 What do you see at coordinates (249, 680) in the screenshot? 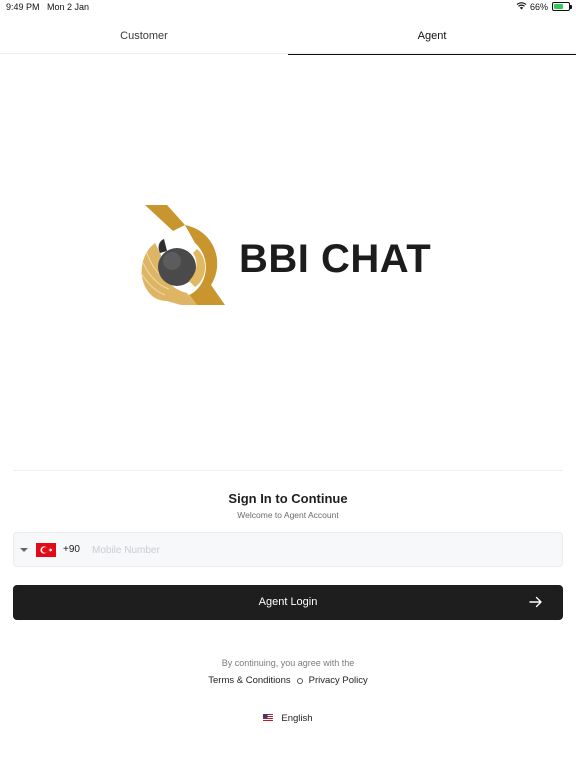
I see `terms-conditions-link: Terms & Conditions` at bounding box center [249, 680].